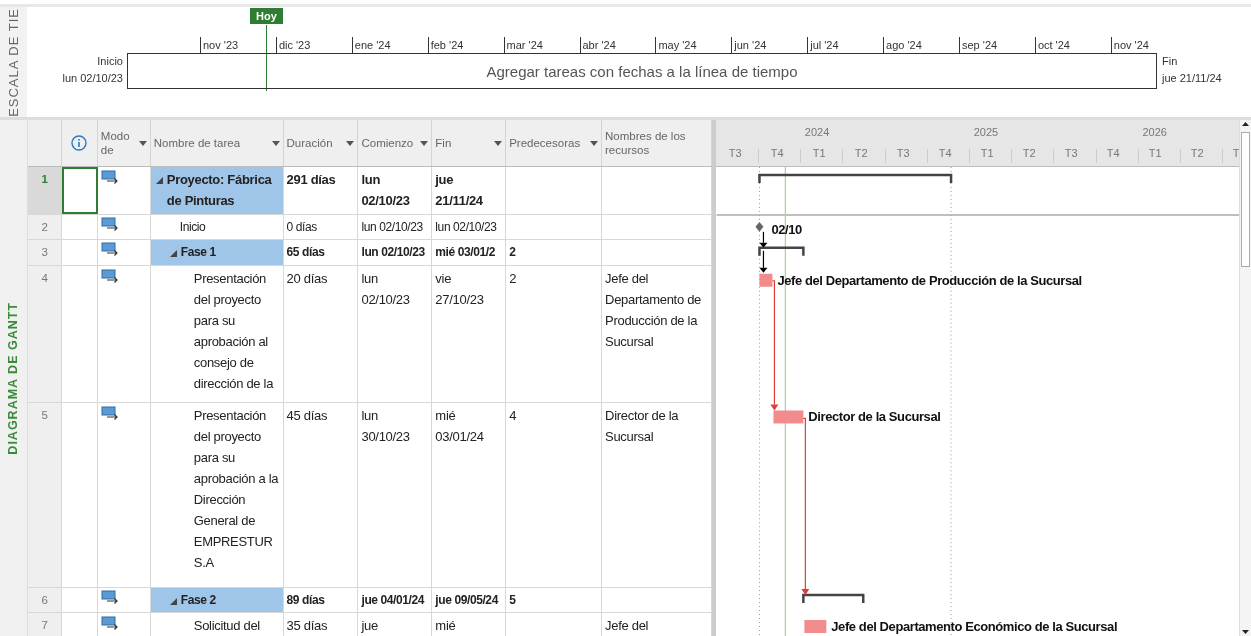 Image resolution: width=1251 pixels, height=636 pixels. Describe the element at coordinates (512, 600) in the screenshot. I see `table-cell: 5` at that location.